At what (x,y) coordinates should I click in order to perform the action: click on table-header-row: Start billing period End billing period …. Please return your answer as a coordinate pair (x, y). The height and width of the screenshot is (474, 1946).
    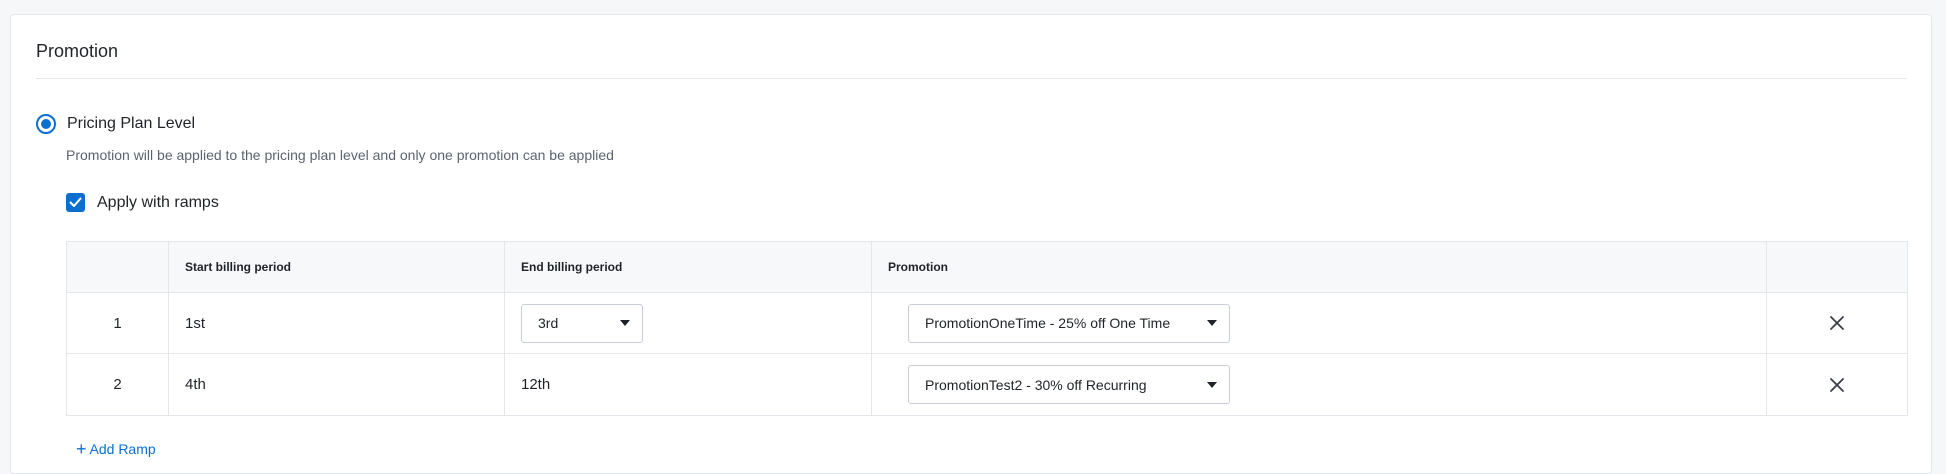
    Looking at the image, I should click on (987, 267).